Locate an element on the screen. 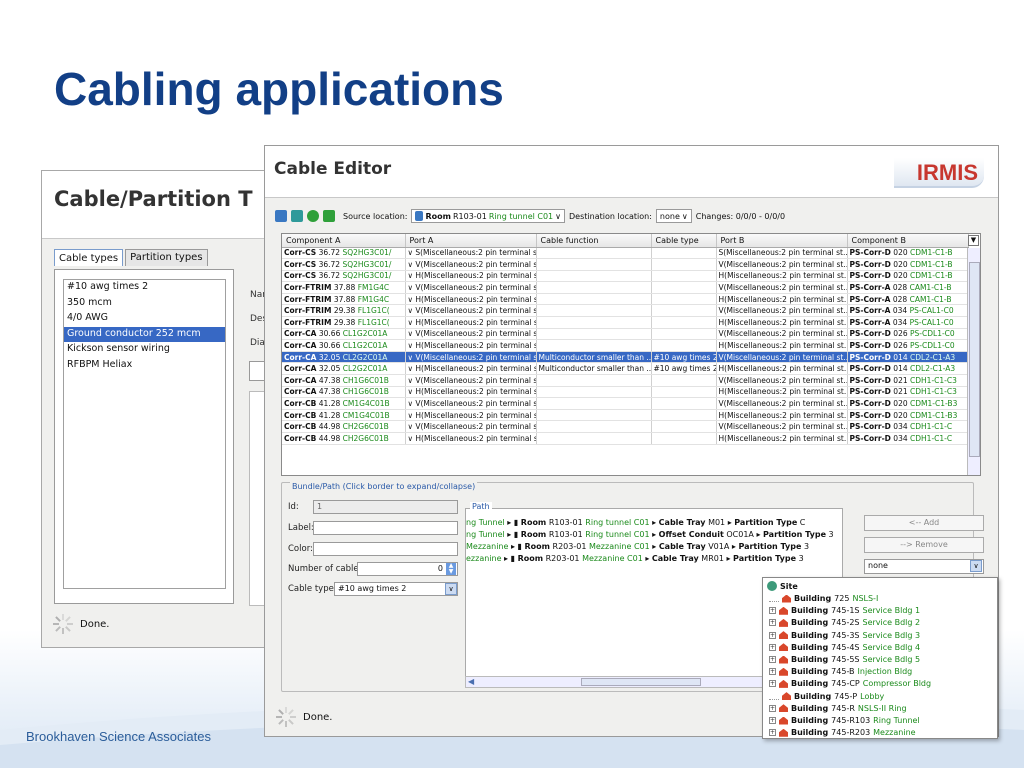 The width and height of the screenshot is (1024, 768). component-b-cell: PS-Corr-A 034 PS-CAL1-C0 is located at coordinates (908, 311).